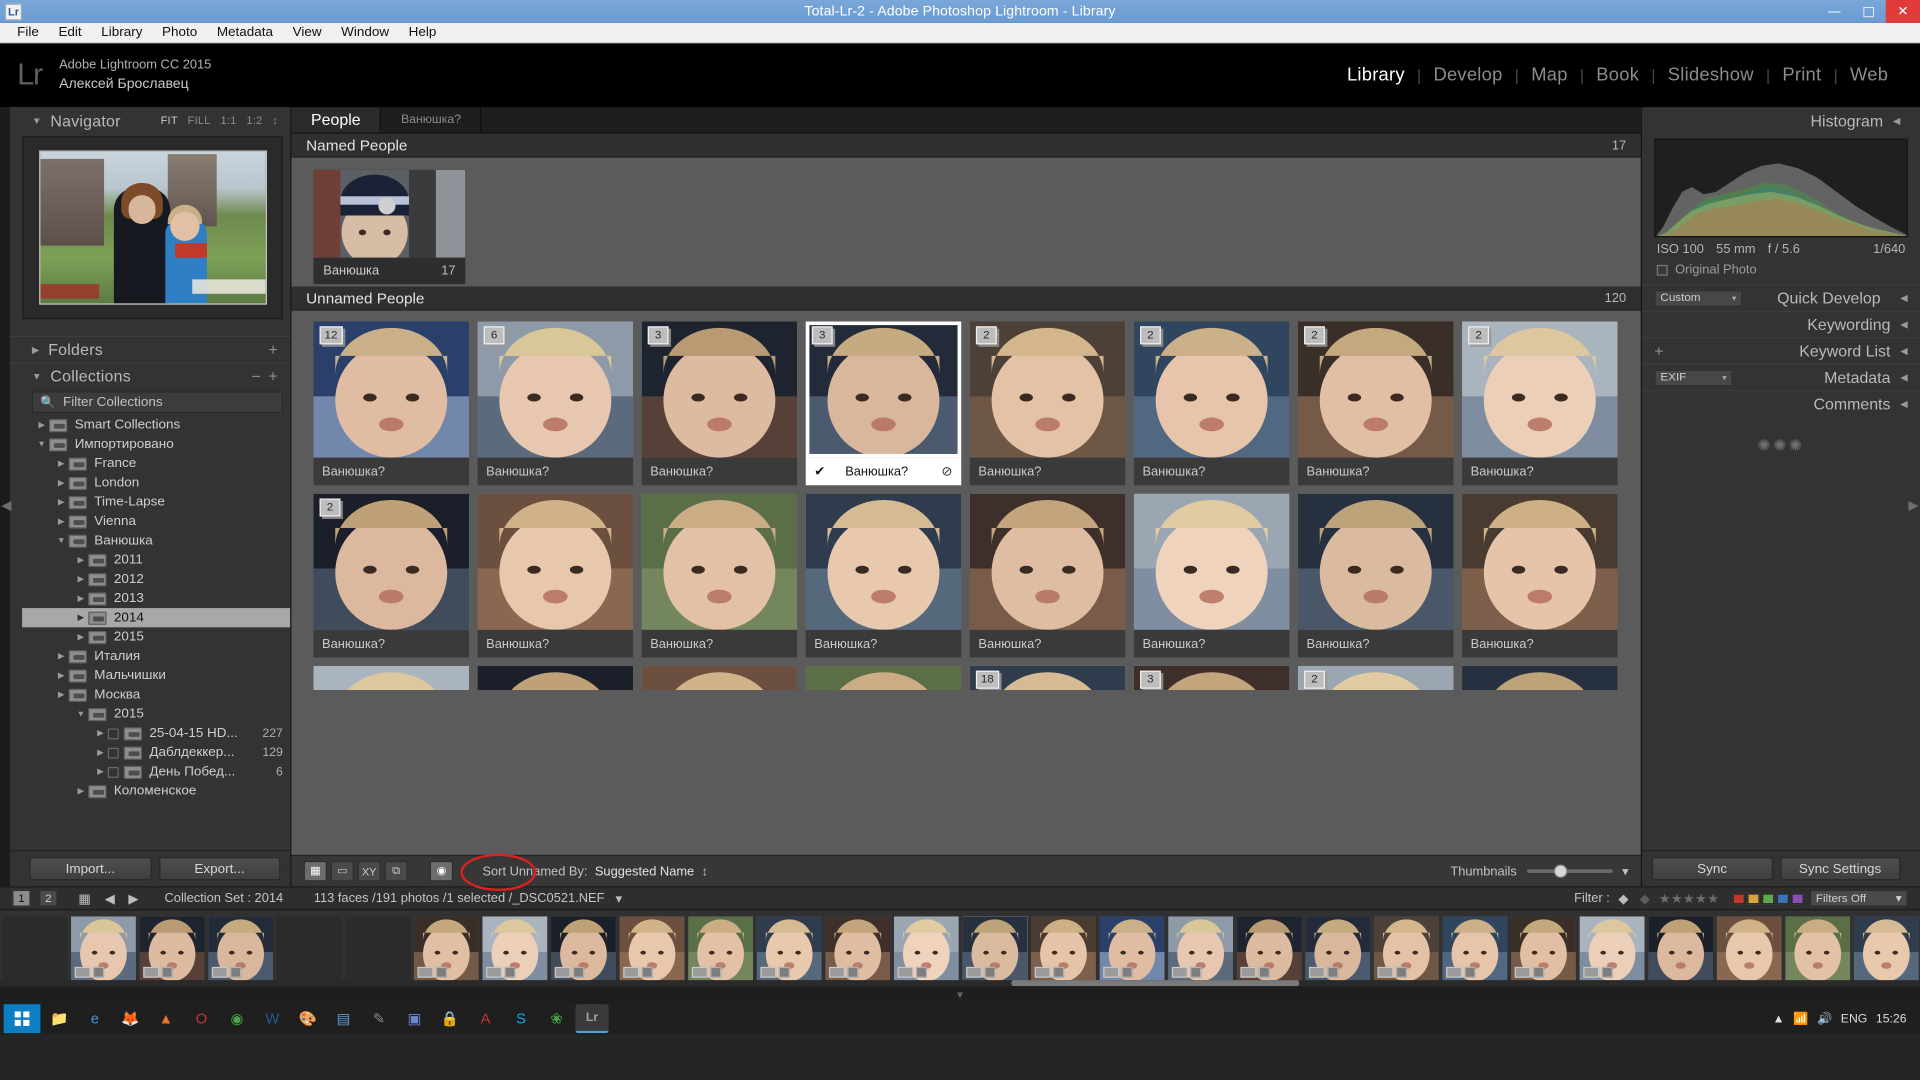  Describe the element at coordinates (520, 1018) in the screenshot. I see `taskbar-skype-icon: S` at that location.